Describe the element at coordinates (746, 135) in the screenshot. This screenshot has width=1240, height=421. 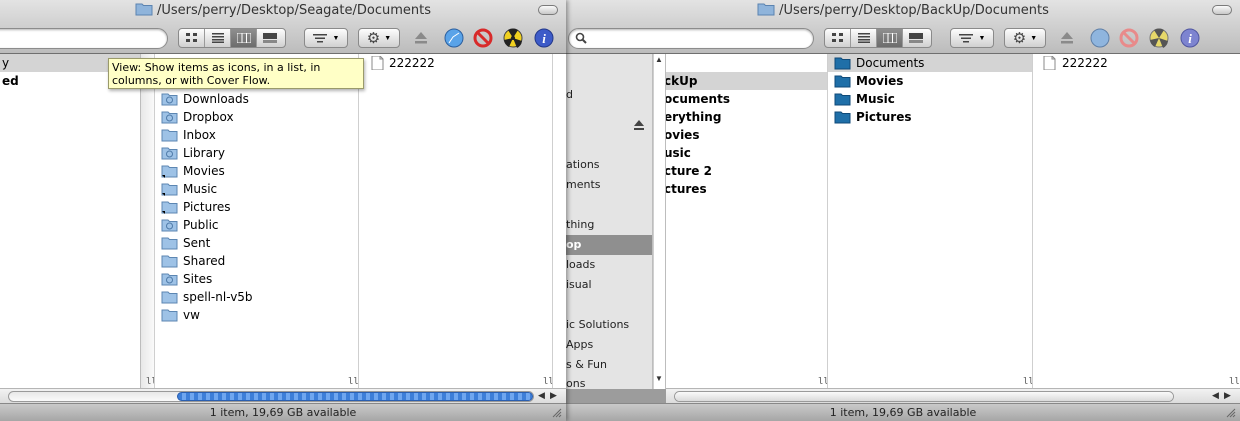
I see `list-item: ovies` at that location.